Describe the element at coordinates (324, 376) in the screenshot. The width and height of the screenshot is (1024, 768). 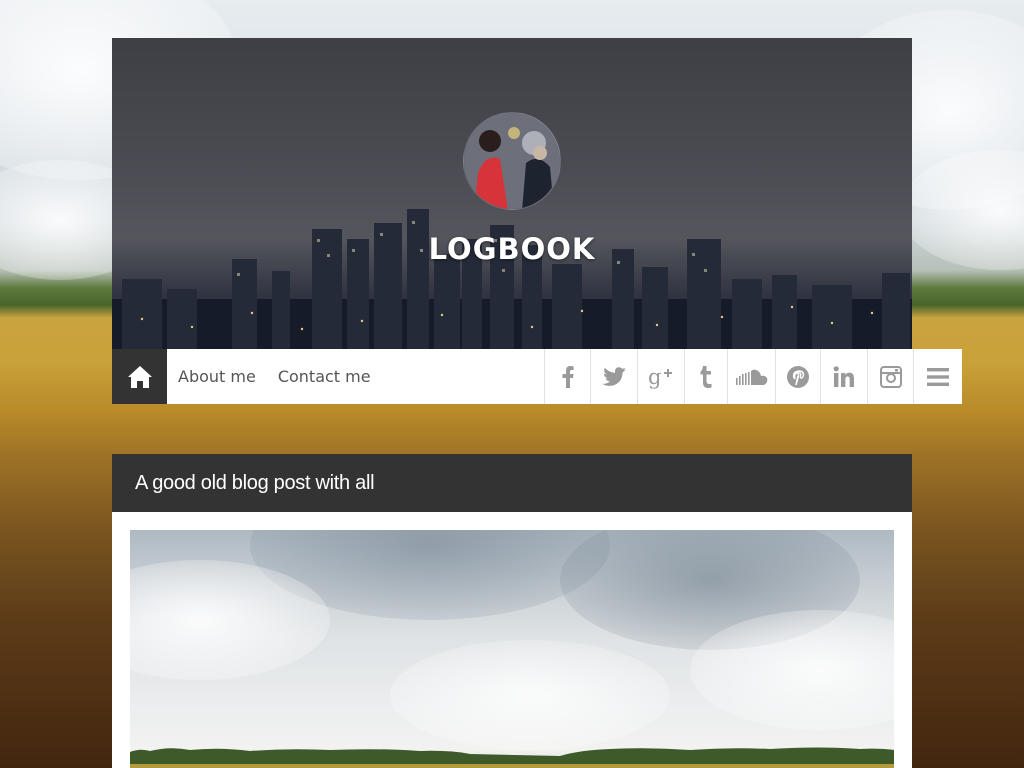
I see `nav-link-contact: Contact me` at that location.